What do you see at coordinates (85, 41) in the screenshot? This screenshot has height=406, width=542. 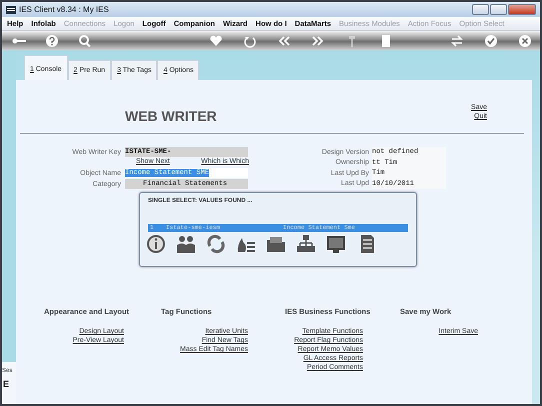 I see `search-icon` at bounding box center [85, 41].